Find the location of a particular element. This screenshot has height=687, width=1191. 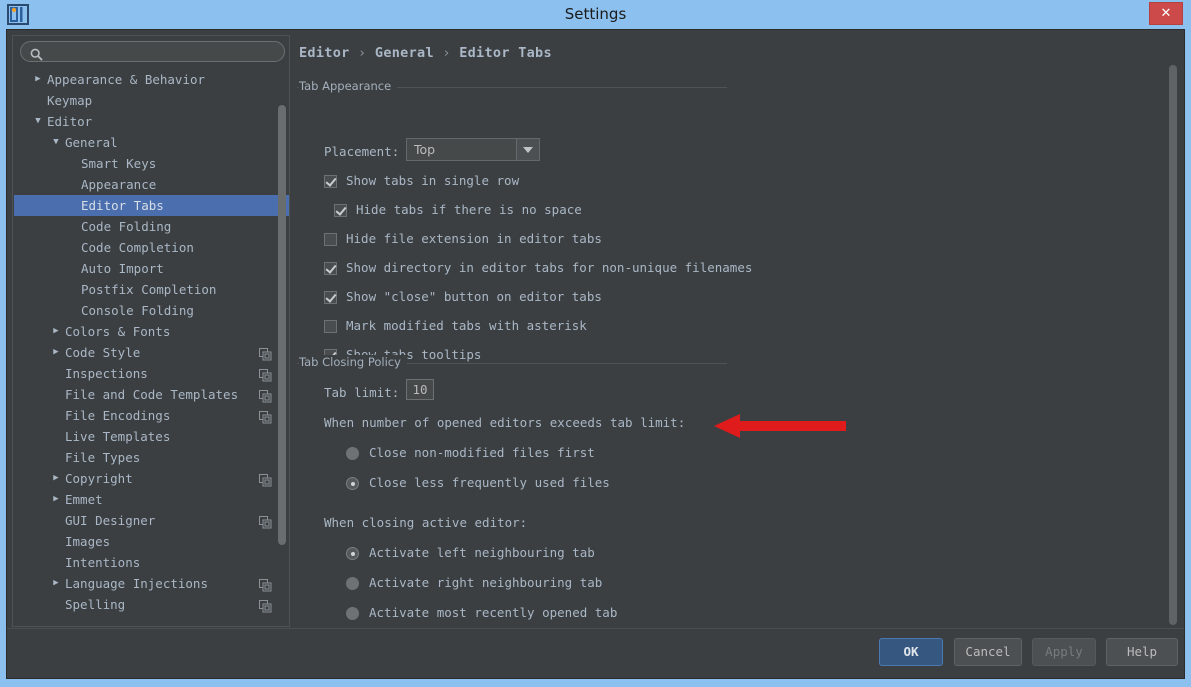

breadcrumb: Editor › General › Editor Tabs is located at coordinates (425, 53).